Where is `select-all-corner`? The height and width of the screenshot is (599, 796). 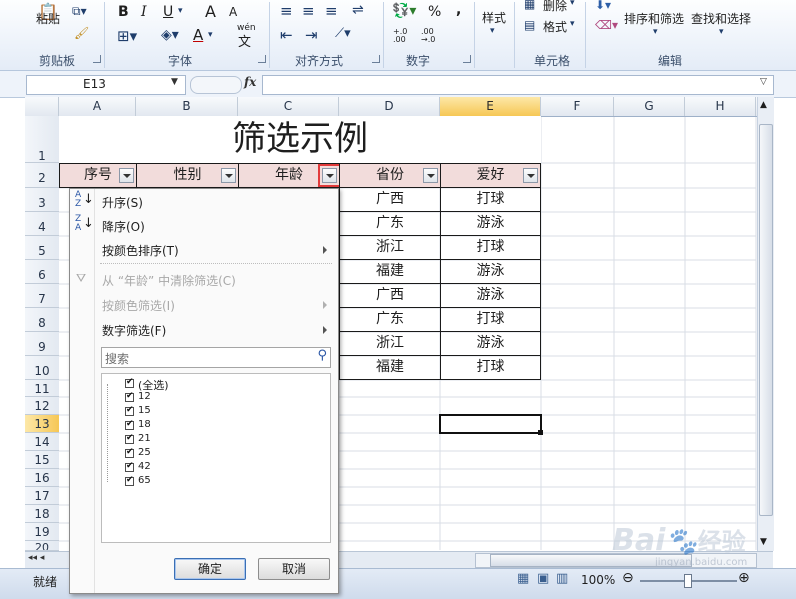 select-all-corner is located at coordinates (42, 106).